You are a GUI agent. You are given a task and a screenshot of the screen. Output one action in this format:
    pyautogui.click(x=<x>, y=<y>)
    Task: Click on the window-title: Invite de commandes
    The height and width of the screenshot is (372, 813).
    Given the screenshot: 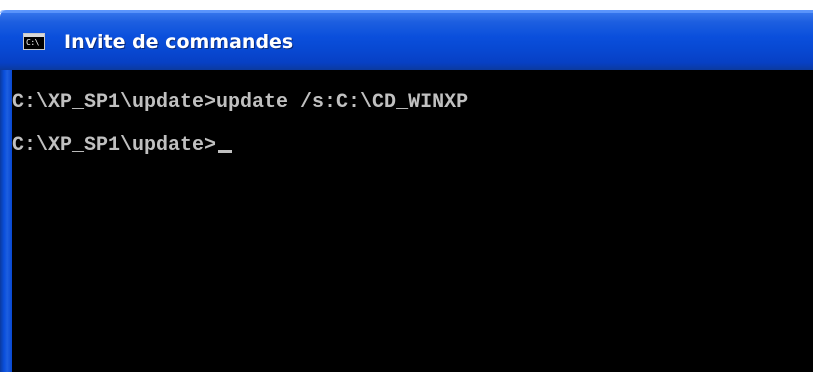 What is the action you would take?
    pyautogui.click(x=179, y=42)
    